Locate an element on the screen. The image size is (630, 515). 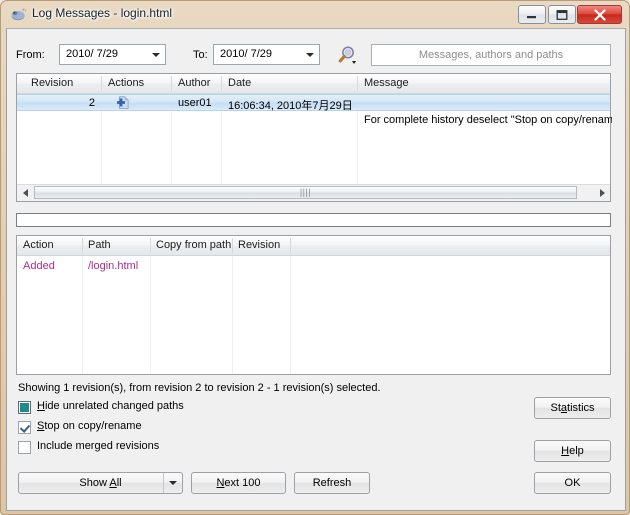
help-button: Help is located at coordinates (572, 451).